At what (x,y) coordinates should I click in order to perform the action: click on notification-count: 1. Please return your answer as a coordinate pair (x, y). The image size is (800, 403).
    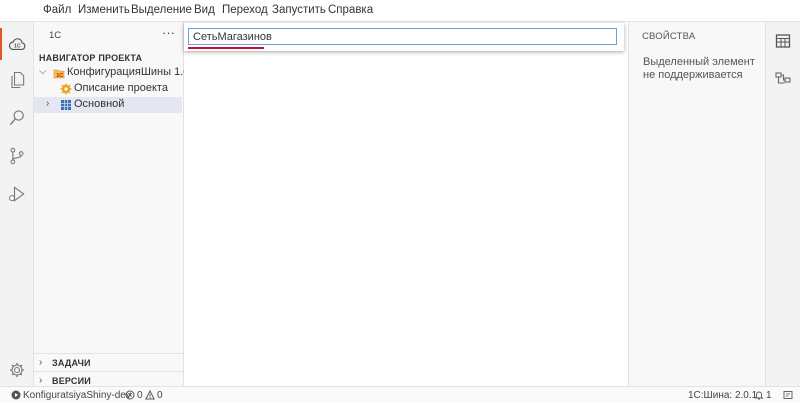
    Looking at the image, I should click on (769, 395).